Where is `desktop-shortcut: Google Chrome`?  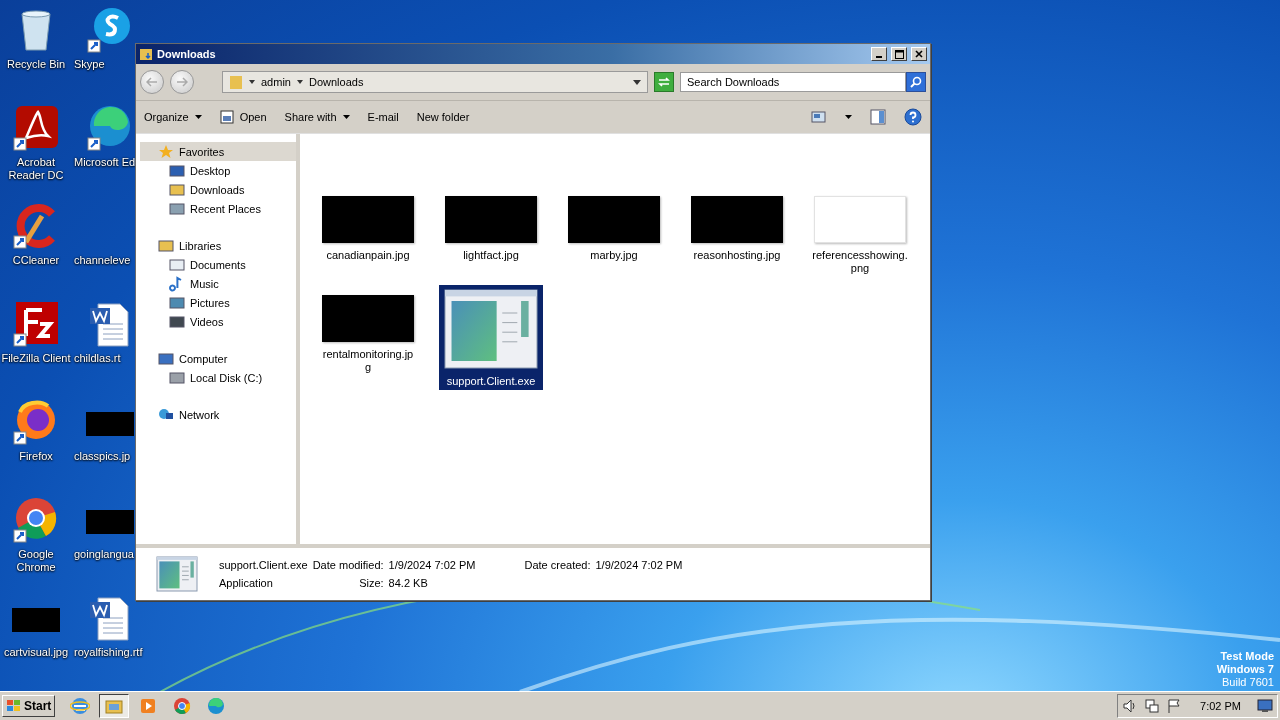 desktop-shortcut: Google Chrome is located at coordinates (36, 535).